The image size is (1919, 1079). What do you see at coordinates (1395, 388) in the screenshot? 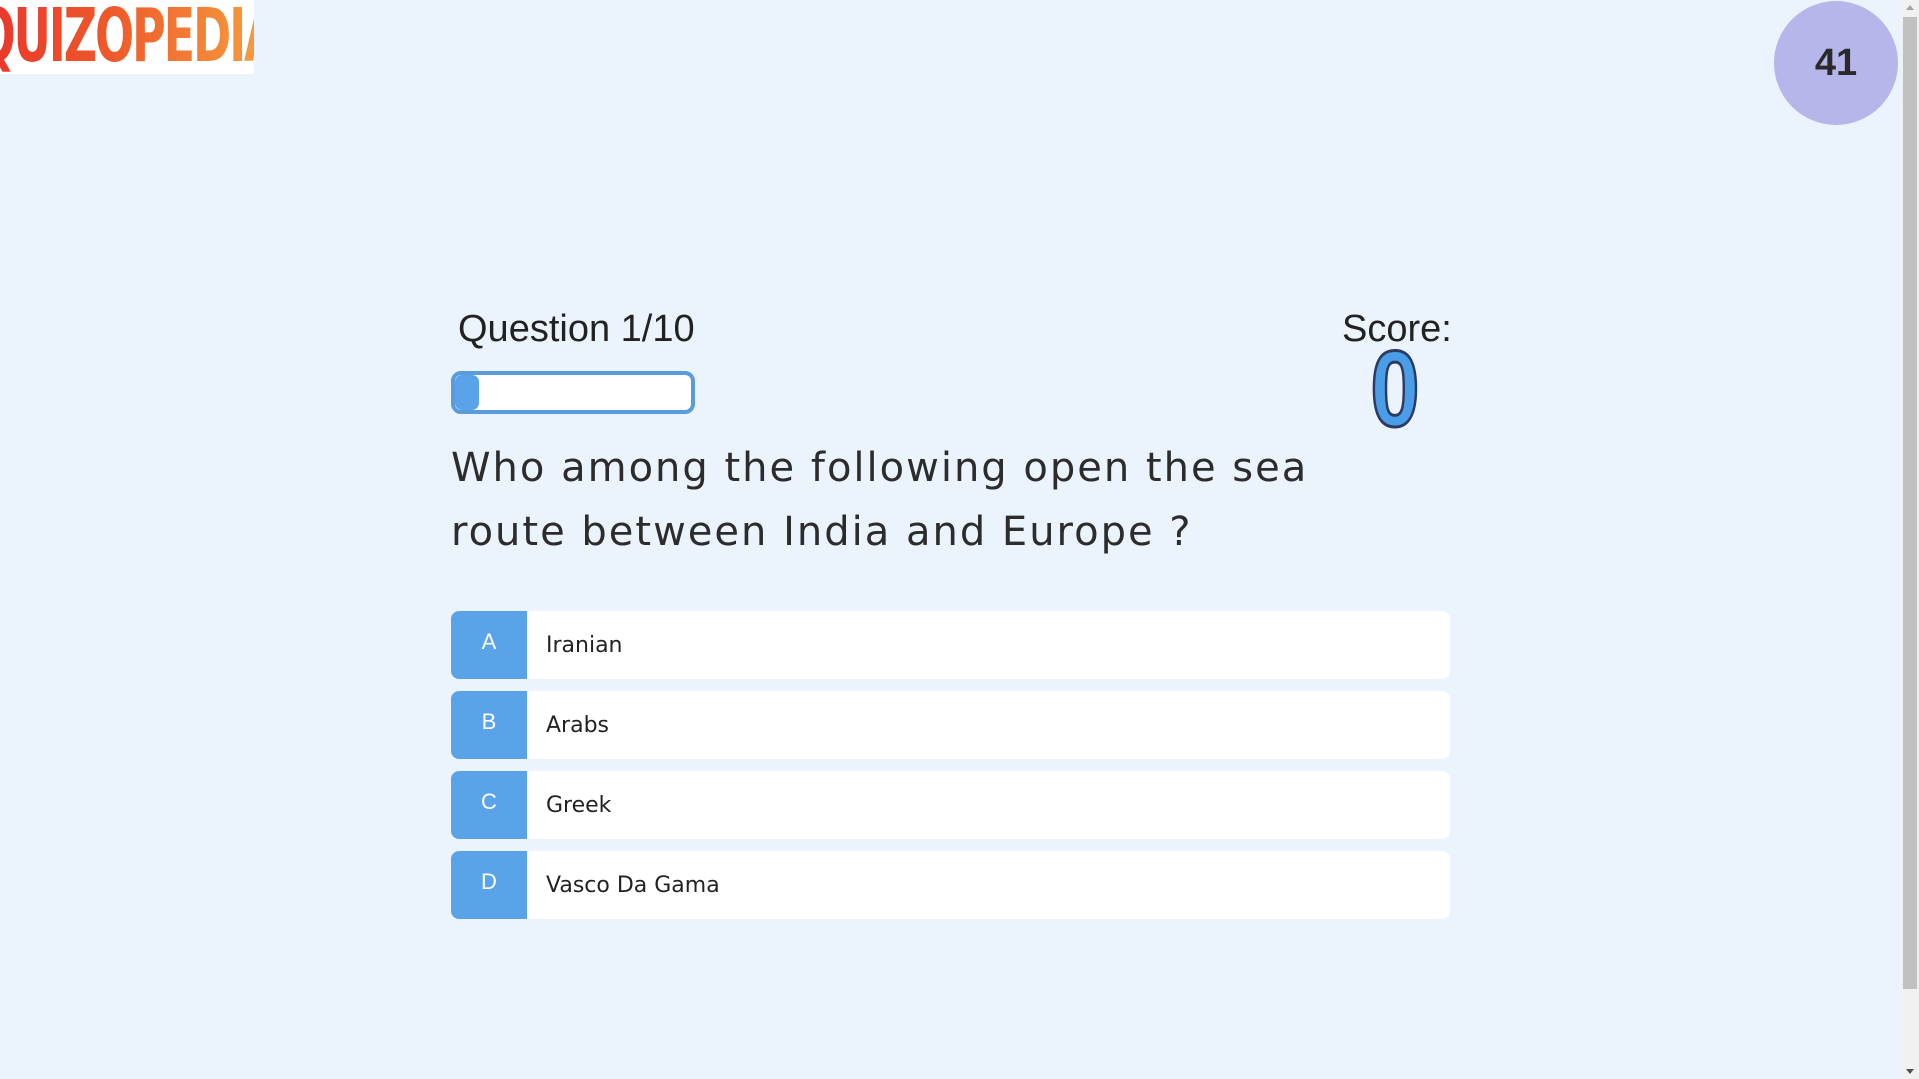
I see `score-value: 0` at bounding box center [1395, 388].